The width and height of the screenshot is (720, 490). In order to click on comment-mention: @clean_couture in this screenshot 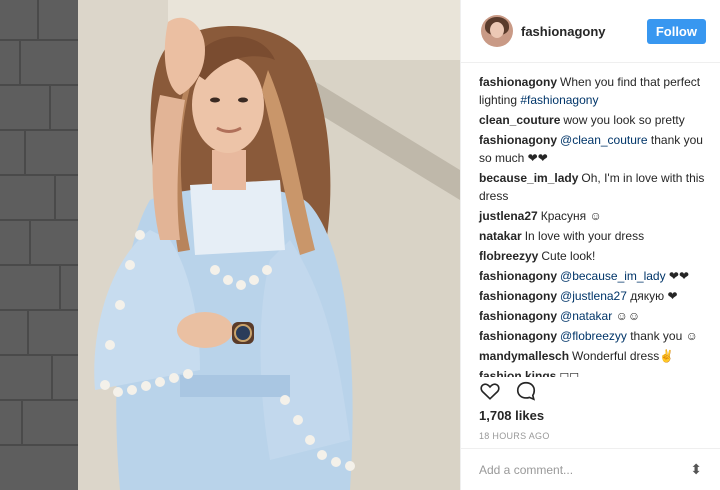, I will do `click(604, 140)`.